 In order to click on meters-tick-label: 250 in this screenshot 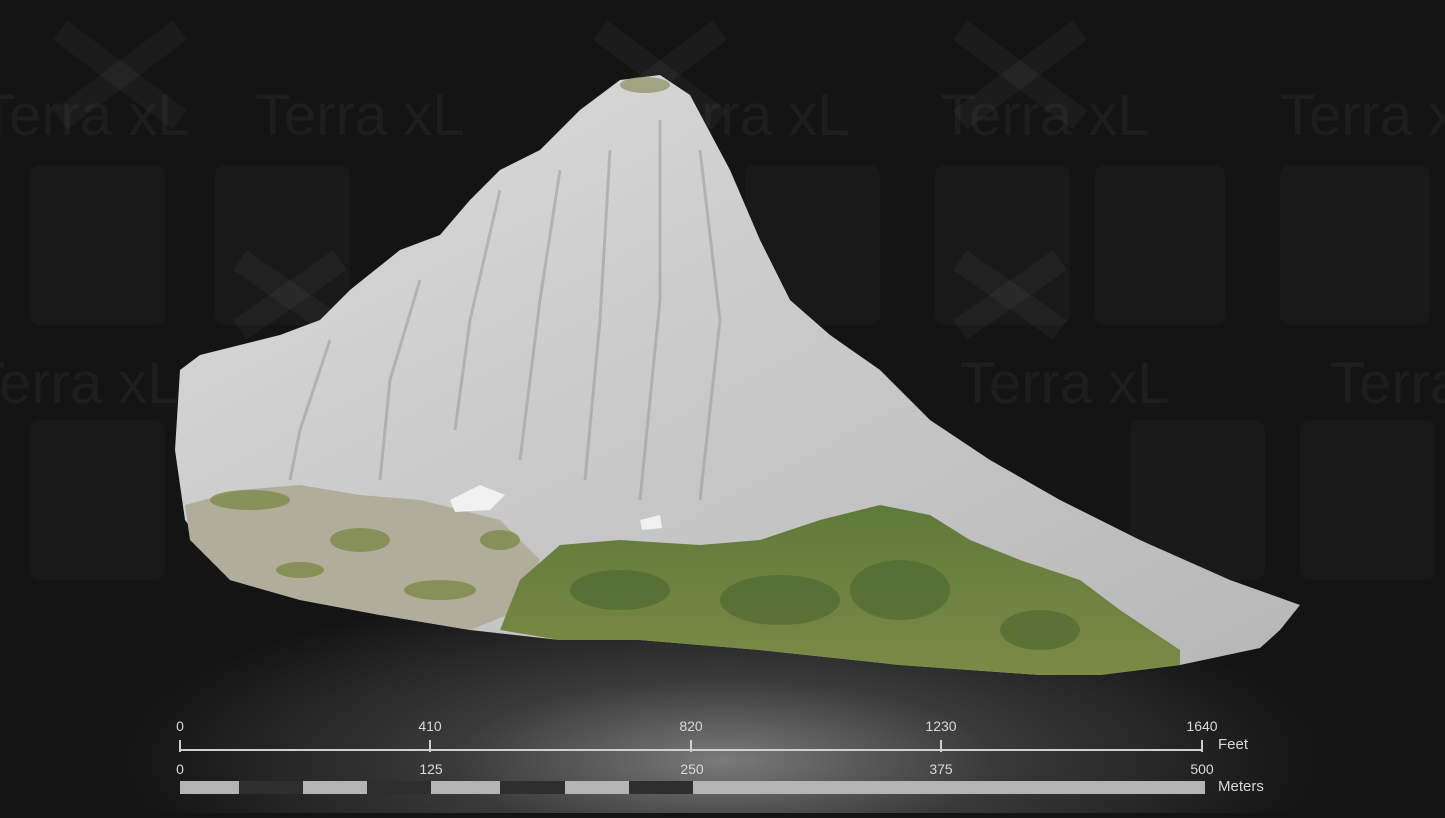, I will do `click(692, 769)`.